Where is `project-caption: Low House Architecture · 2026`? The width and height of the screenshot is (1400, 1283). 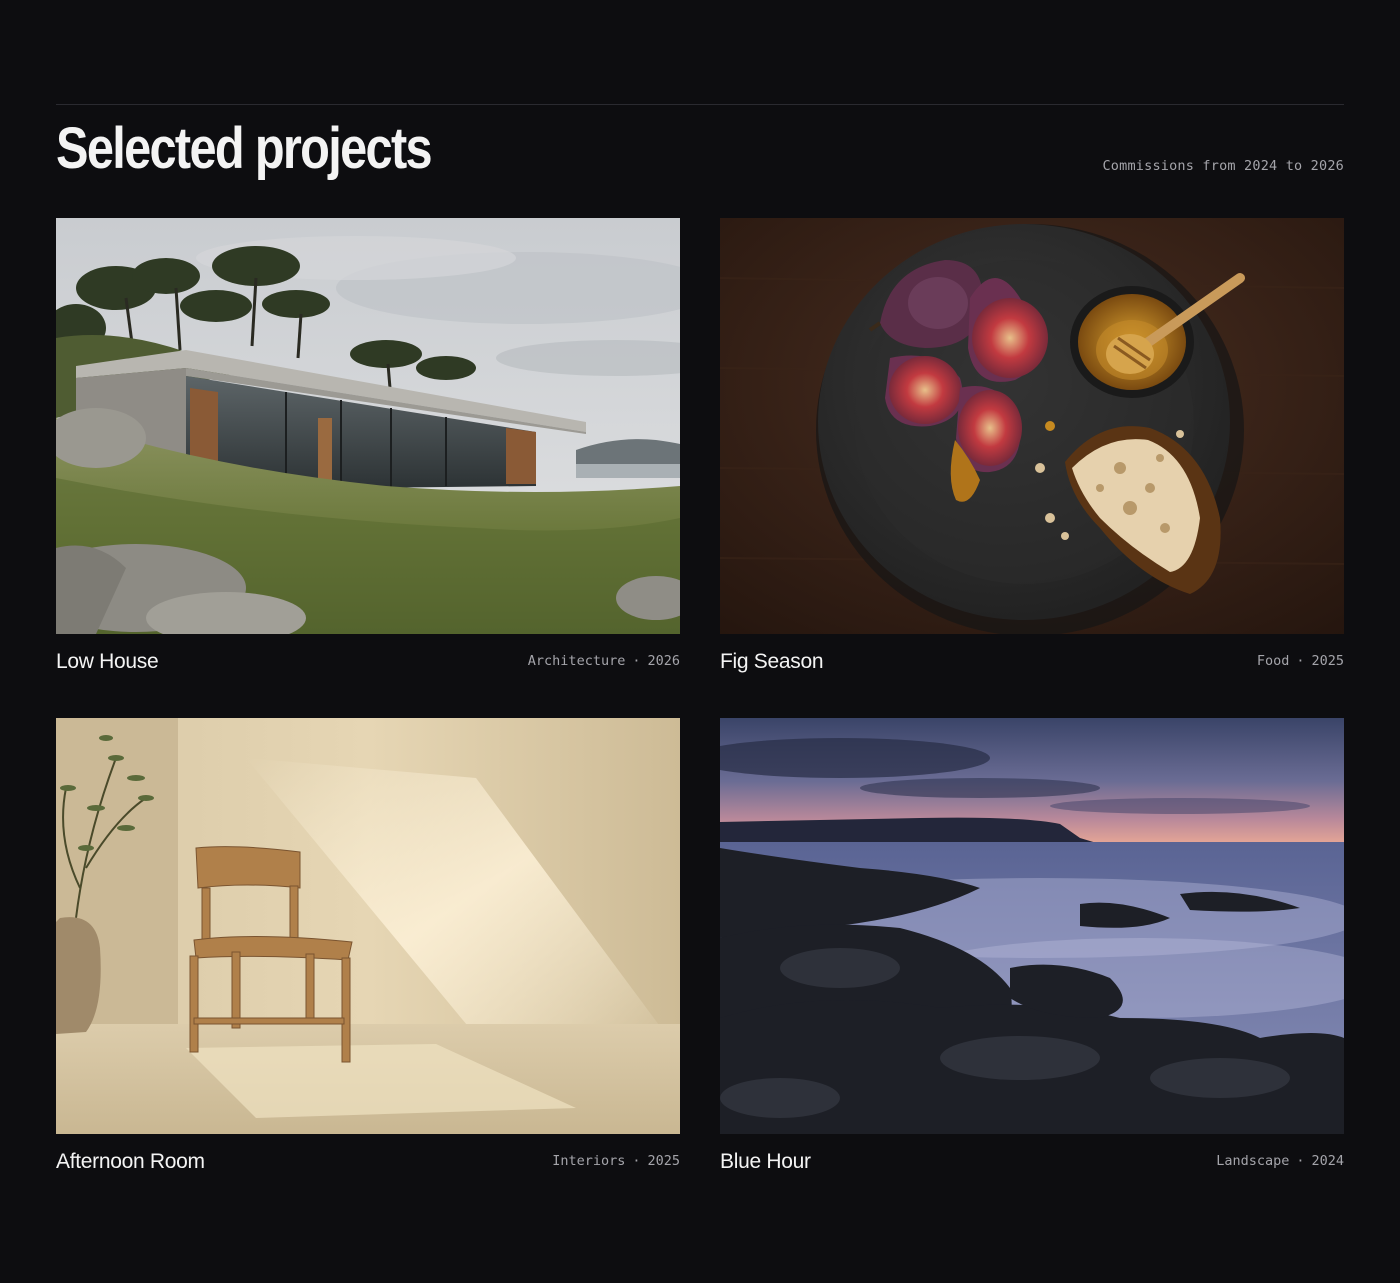 project-caption: Low House Architecture · 2026 is located at coordinates (368, 659).